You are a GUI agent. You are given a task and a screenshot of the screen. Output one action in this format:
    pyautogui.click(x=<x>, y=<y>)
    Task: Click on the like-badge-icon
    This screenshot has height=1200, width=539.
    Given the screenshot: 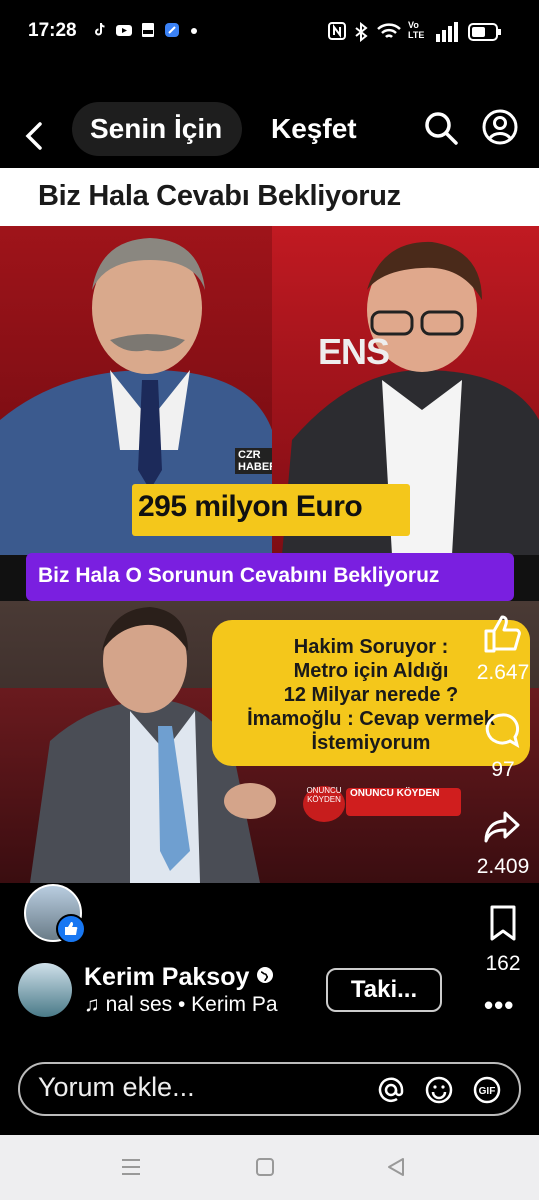 What is the action you would take?
    pyautogui.click(x=71, y=929)
    